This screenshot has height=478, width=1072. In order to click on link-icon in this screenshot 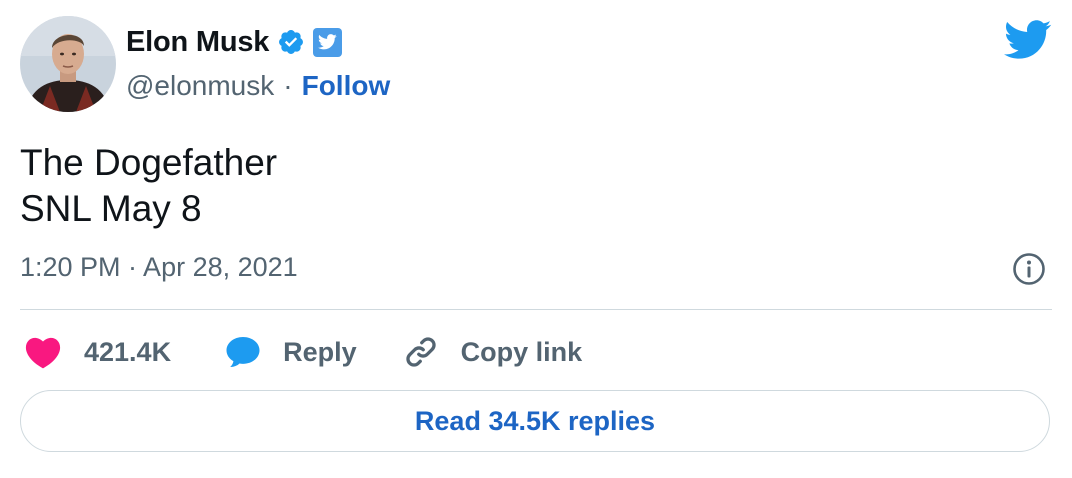, I will do `click(421, 352)`.